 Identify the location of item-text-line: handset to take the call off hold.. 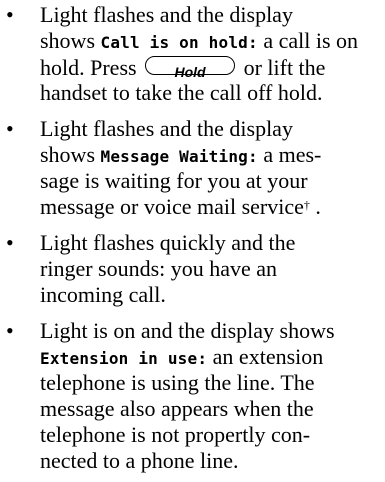
(181, 92).